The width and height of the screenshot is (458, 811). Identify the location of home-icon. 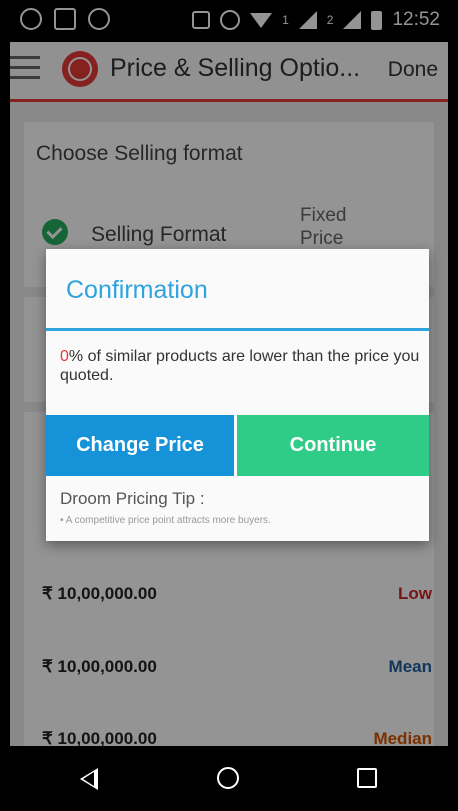
(228, 778).